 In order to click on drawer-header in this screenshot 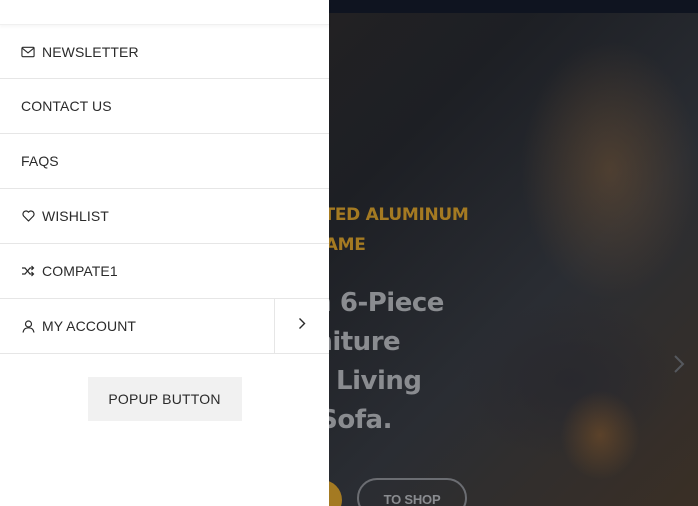, I will do `click(164, 12)`.